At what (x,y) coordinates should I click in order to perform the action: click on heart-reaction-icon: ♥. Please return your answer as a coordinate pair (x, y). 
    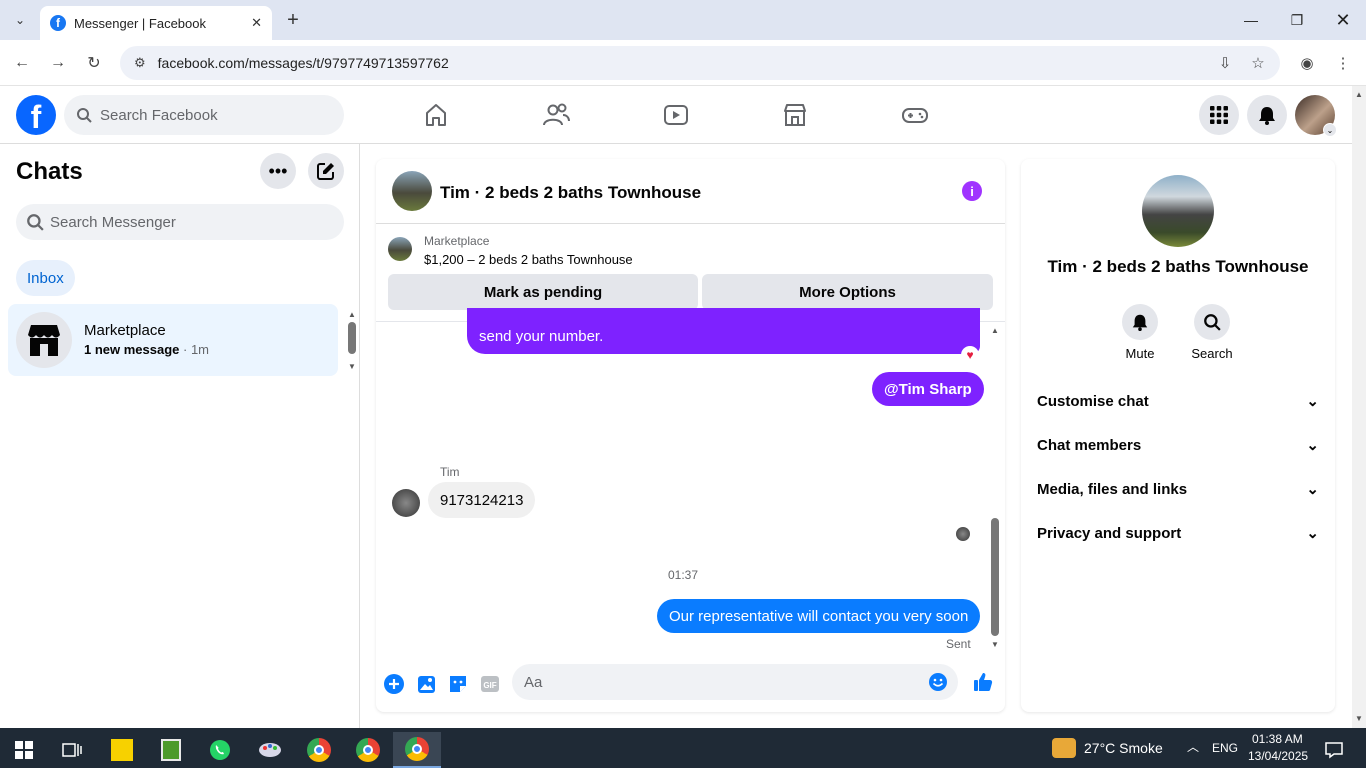
    Looking at the image, I should click on (970, 355).